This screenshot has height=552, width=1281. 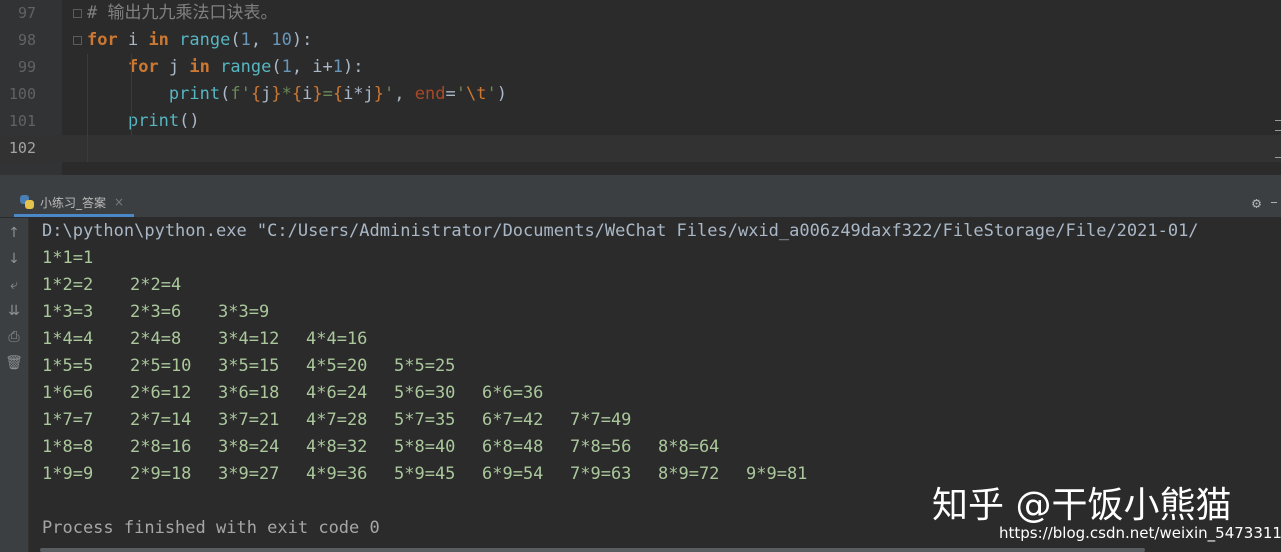 I want to click on code-token: ), so click(x=501, y=94).